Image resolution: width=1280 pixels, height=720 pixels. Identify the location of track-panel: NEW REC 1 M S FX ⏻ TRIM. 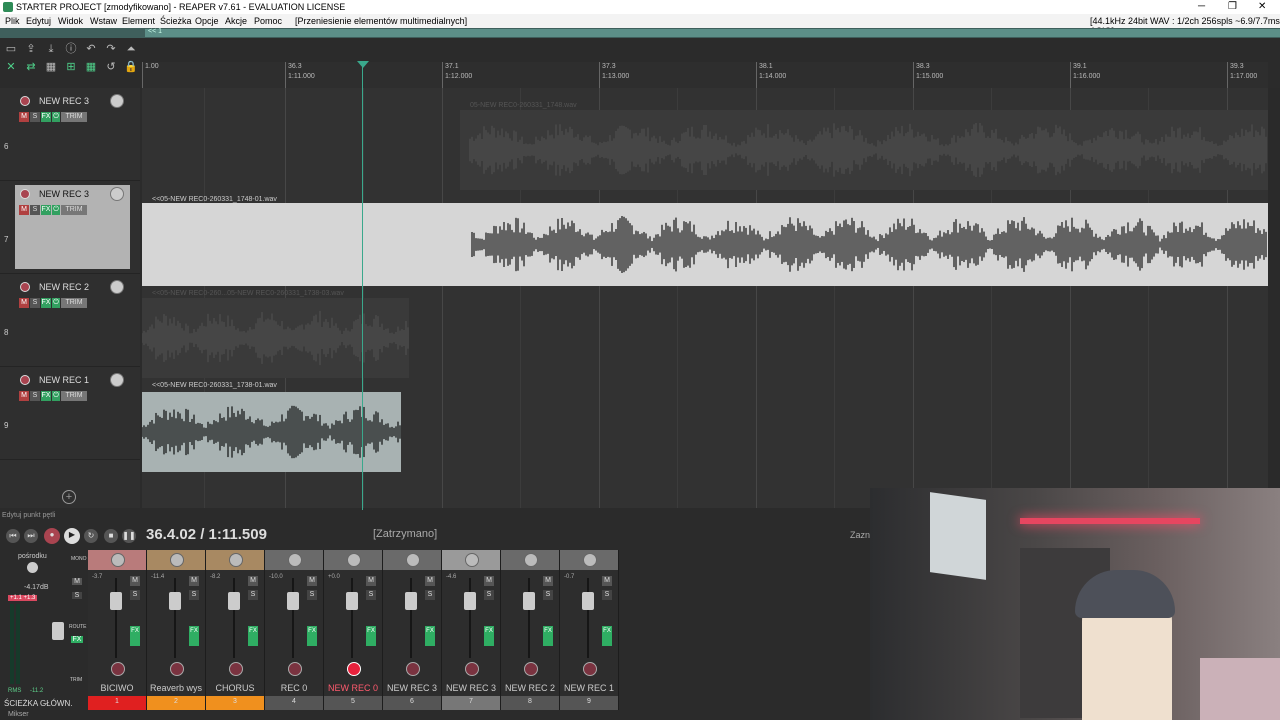
(72, 413).